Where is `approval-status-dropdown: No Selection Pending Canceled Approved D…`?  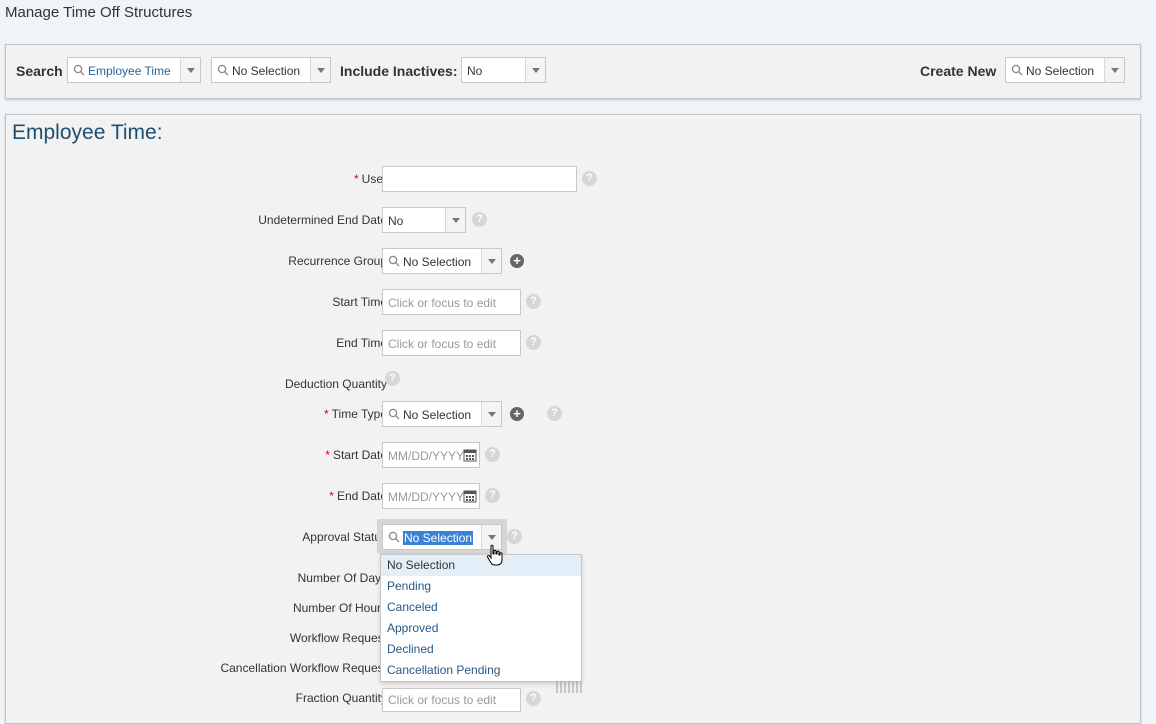 approval-status-dropdown: No Selection Pending Canceled Approved D… is located at coordinates (481, 618).